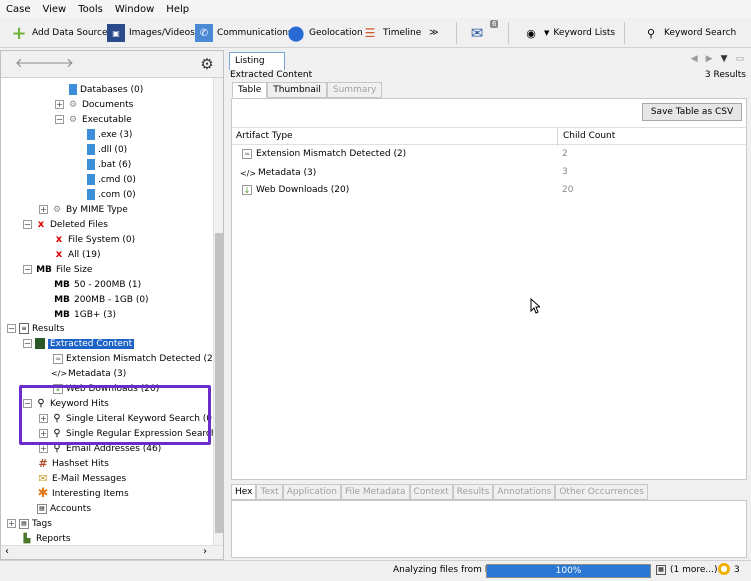 The height and width of the screenshot is (581, 751). Describe the element at coordinates (694, 59) in the screenshot. I see `tab-prev-icon: ◀` at that location.